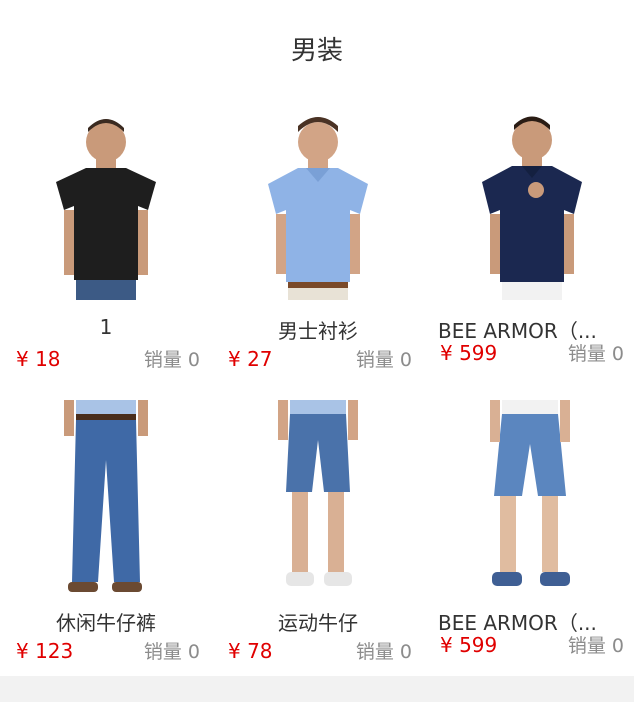  I want to click on product-card: 1 ¥ 18 销量 0, so click(106, 242).